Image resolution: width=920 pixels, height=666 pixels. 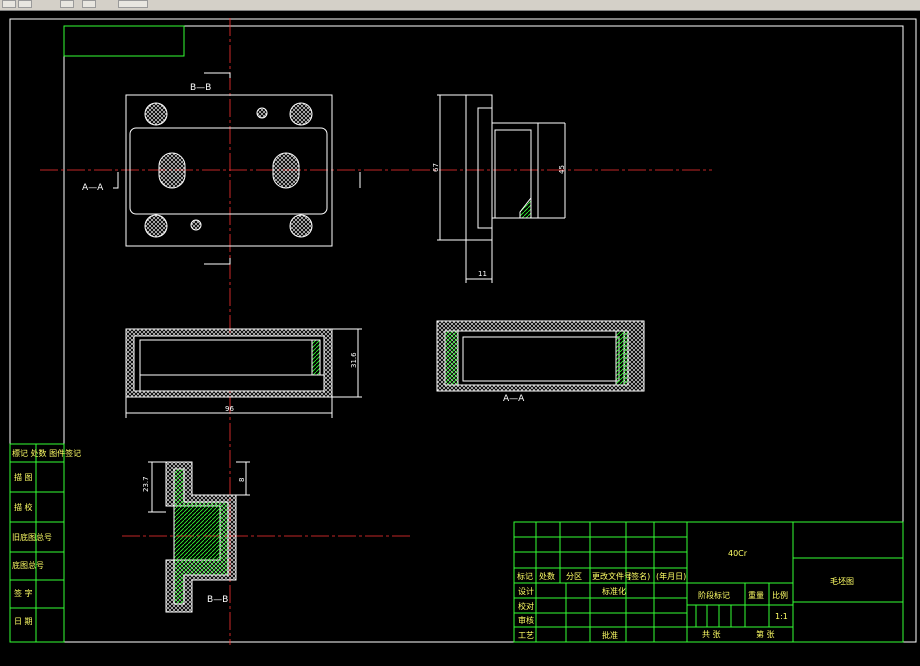 I want to click on redo-icon, so click(x=89, y=4).